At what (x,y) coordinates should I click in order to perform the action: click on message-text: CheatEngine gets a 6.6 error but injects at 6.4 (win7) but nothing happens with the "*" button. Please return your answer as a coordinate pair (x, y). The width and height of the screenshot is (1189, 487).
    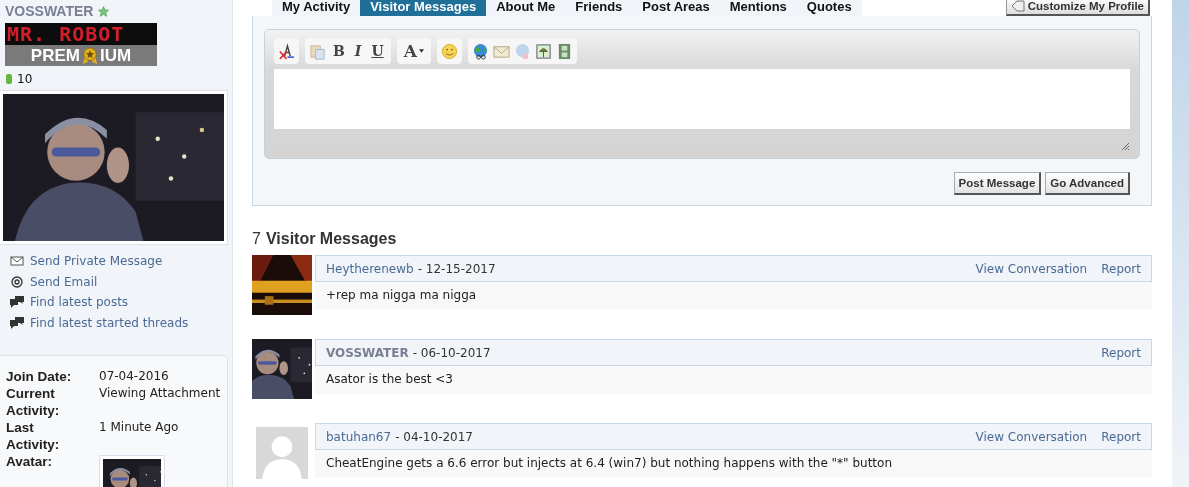
    Looking at the image, I should click on (733, 464).